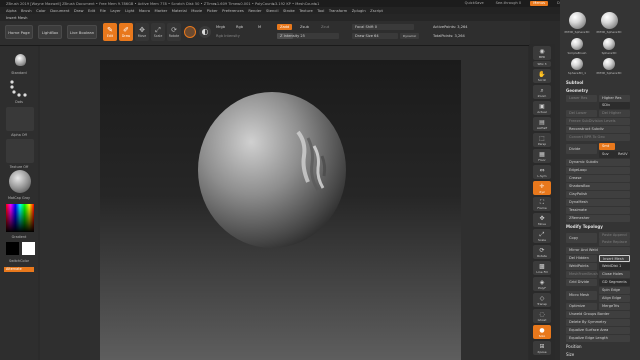 This screenshot has height=360, width=640. I want to click on freeze-subdiv-button: Freeze SubDivision Levels, so click(598, 121).